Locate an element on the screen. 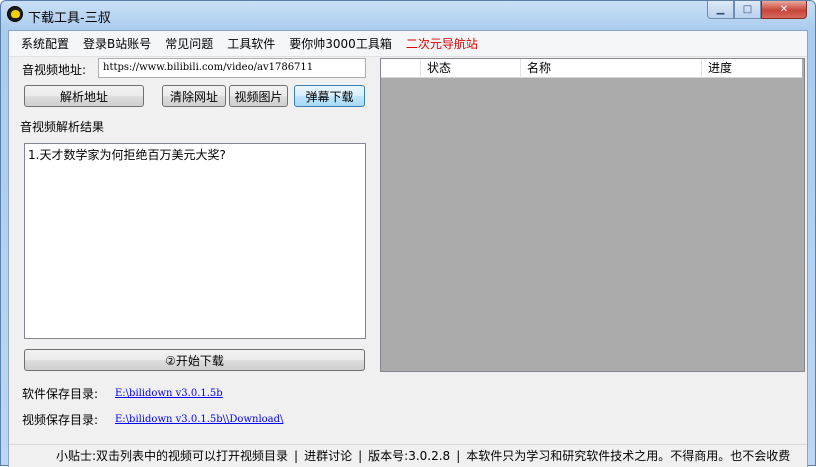 The width and height of the screenshot is (816, 467). video-image-button: 视频图片 is located at coordinates (258, 96).